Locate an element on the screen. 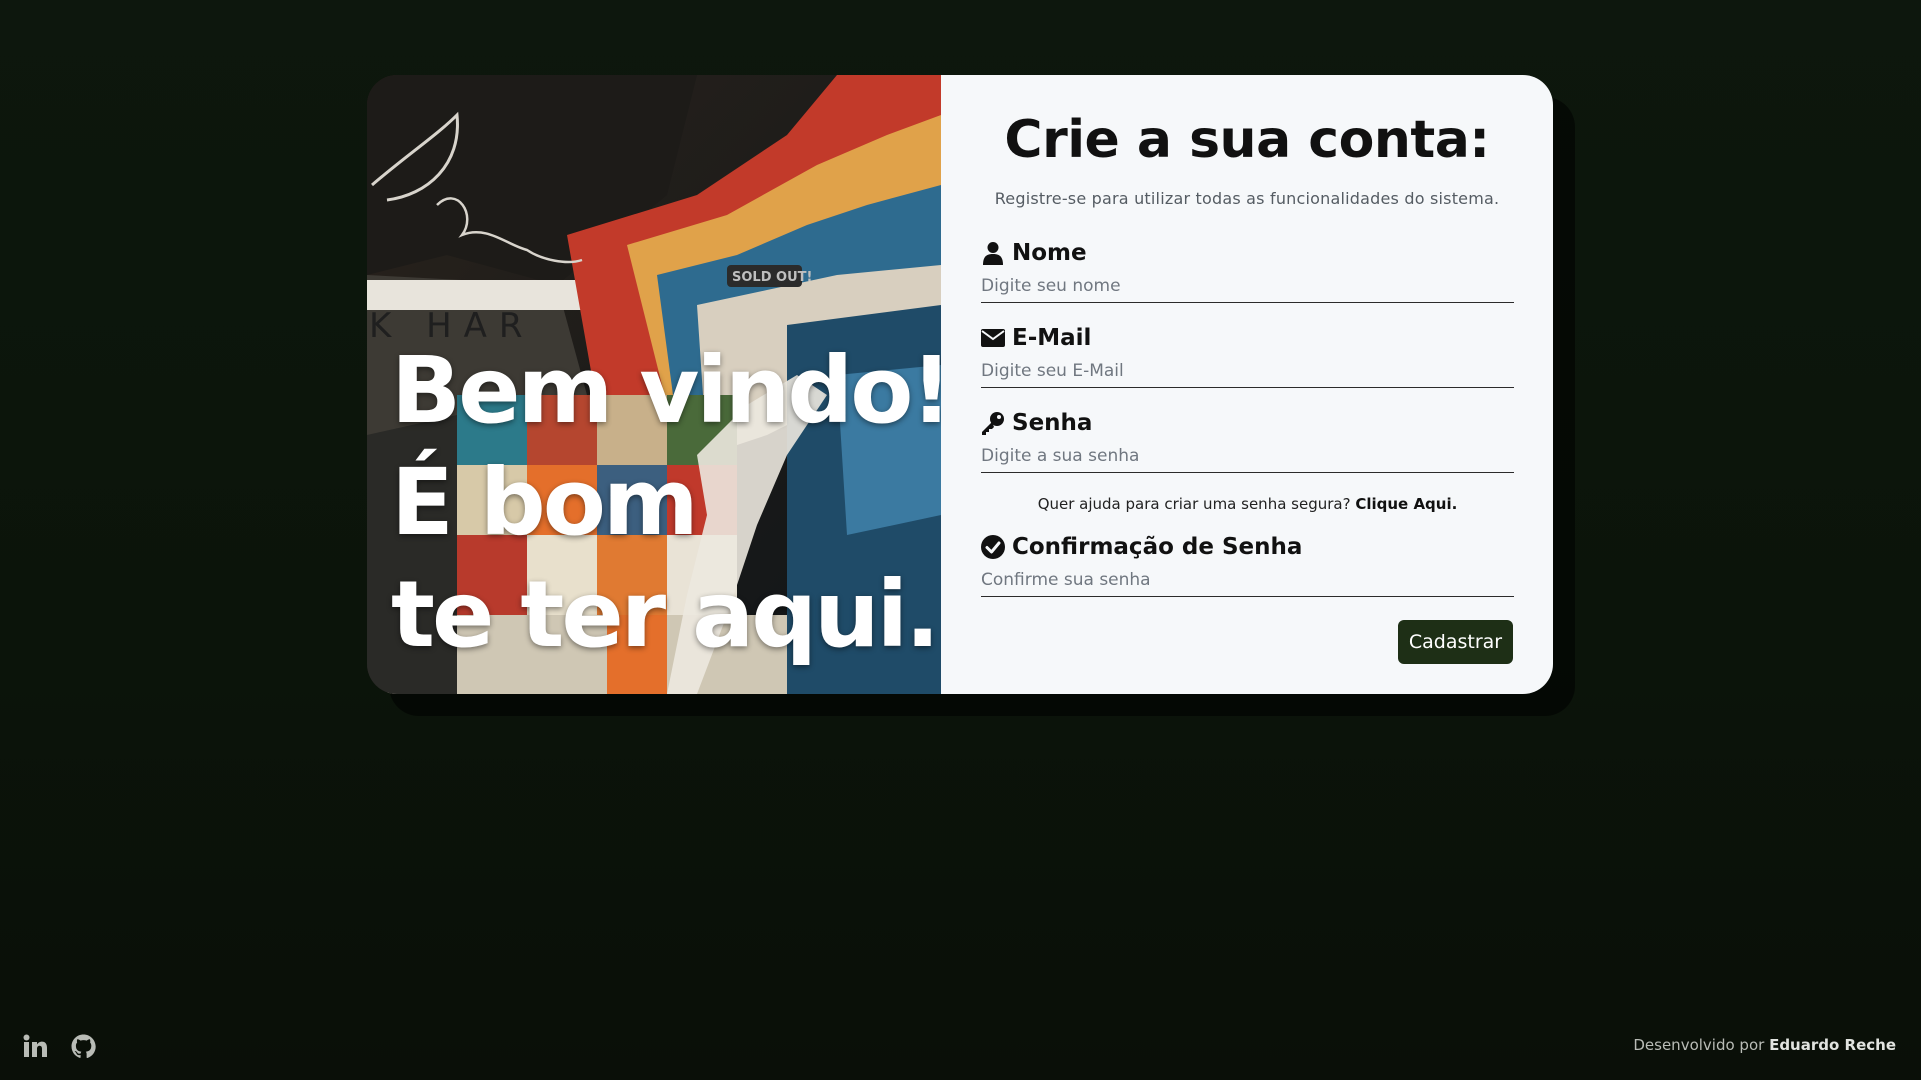 This screenshot has height=1080, width=1921. form-title: Crie a sua conta: is located at coordinates (1247, 140).